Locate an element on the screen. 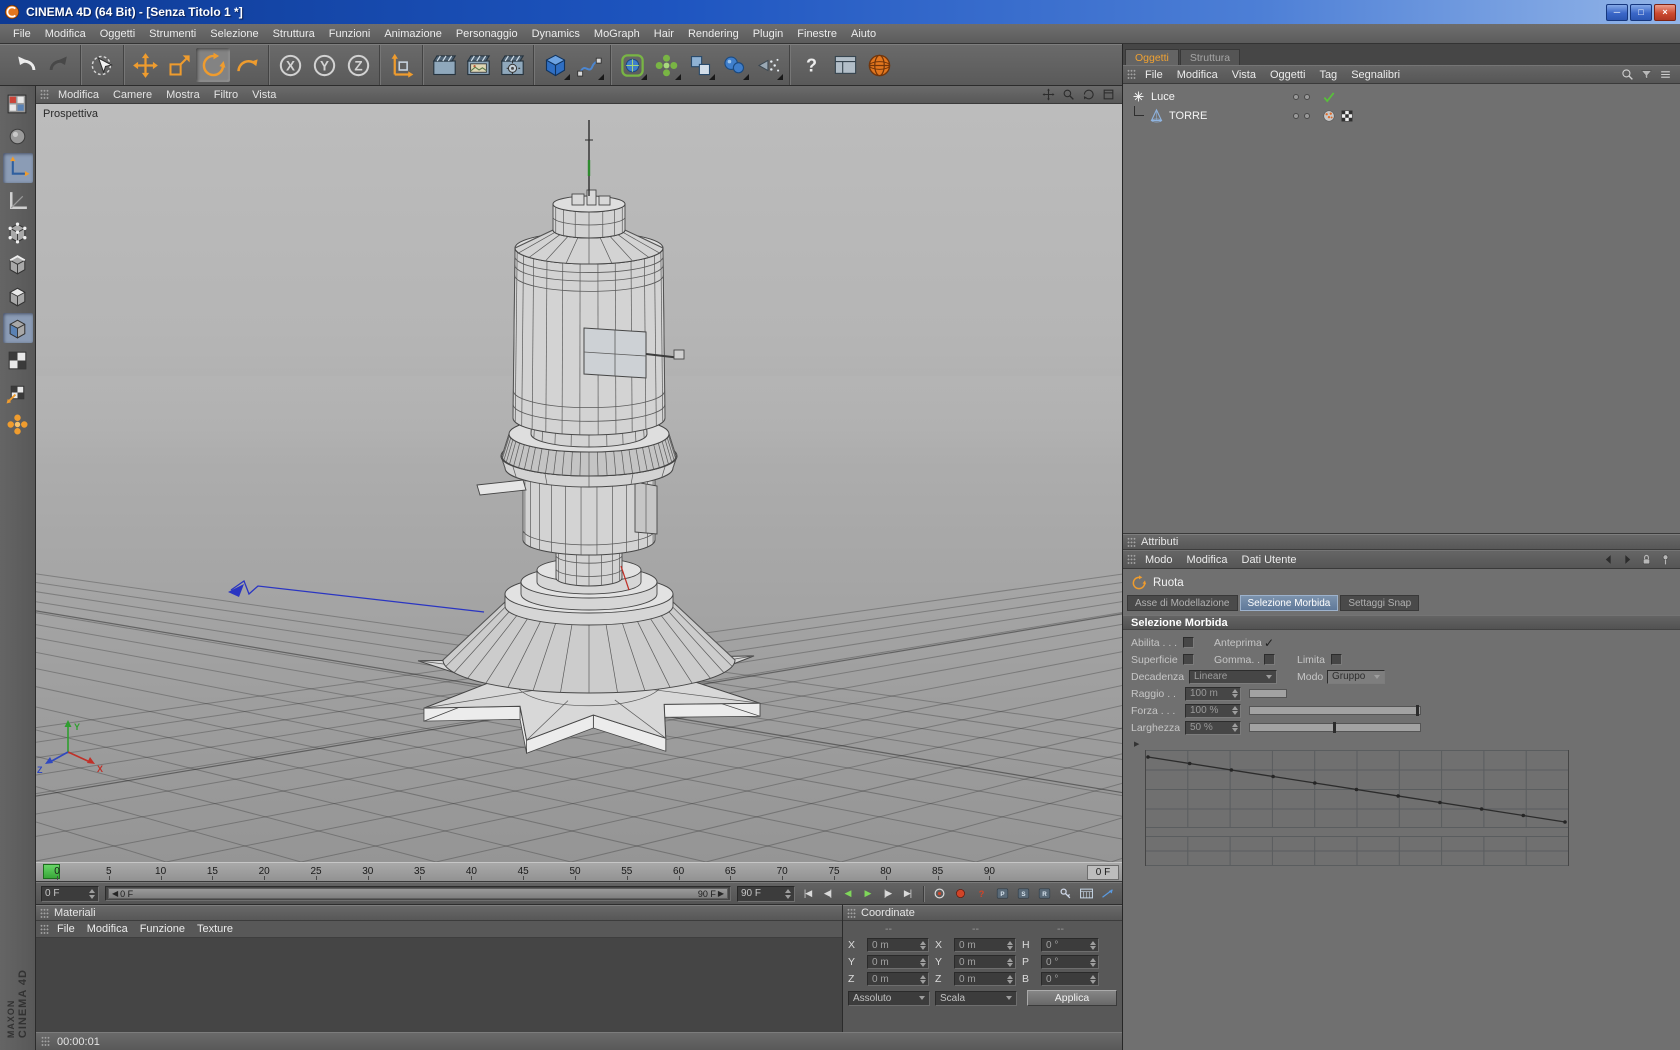 This screenshot has height=1050, width=1680. close-button: × is located at coordinates (1665, 12).